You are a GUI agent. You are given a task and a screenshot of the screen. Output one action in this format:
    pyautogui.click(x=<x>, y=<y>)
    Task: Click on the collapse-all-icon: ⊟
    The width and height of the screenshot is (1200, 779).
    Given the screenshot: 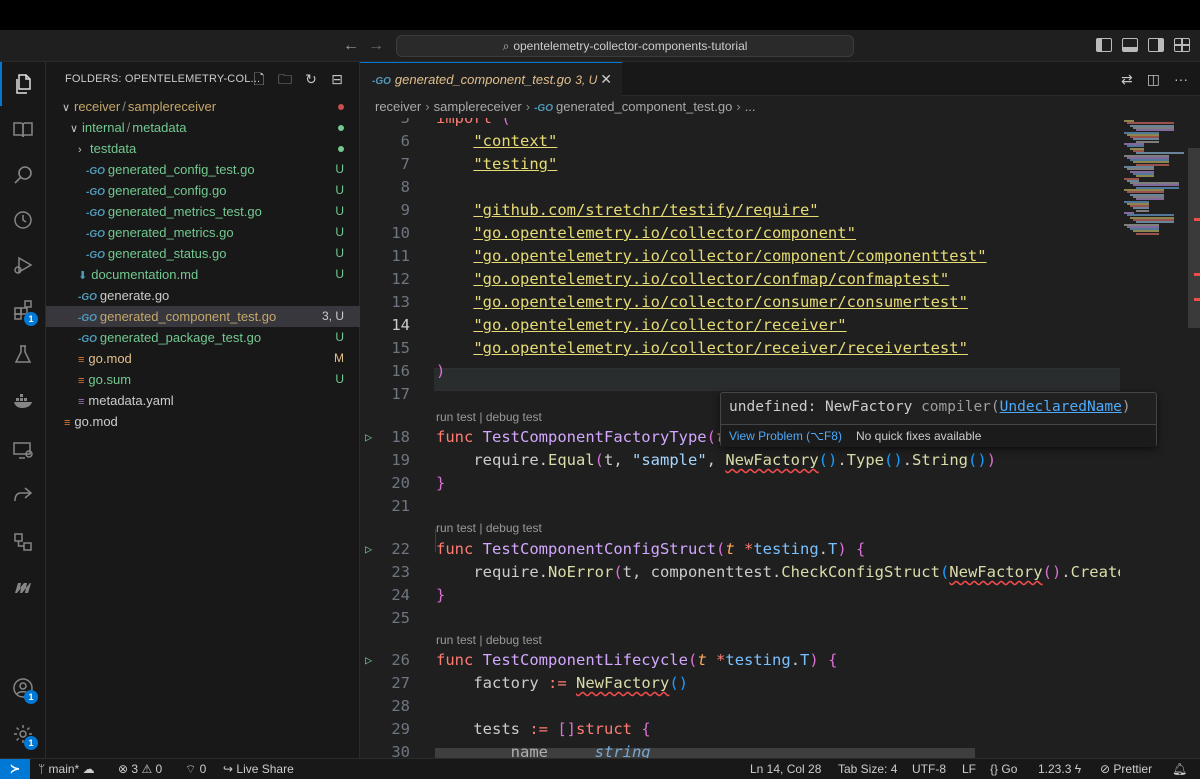 What is the action you would take?
    pyautogui.click(x=337, y=79)
    